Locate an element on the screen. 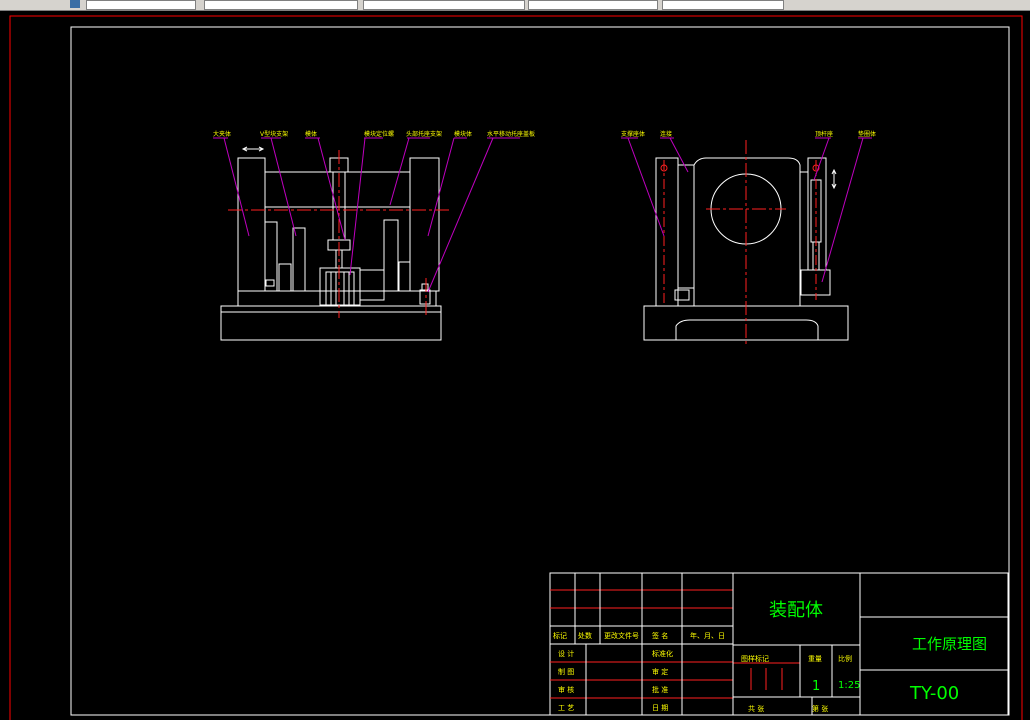  label-washer: 垫圈体 is located at coordinates (867, 134).